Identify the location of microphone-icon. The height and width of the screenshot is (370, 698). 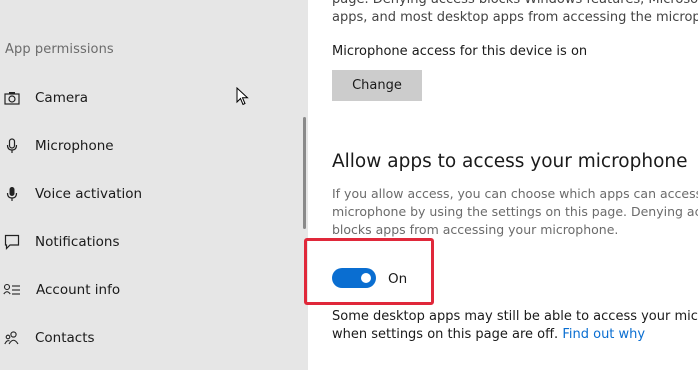
(12, 146).